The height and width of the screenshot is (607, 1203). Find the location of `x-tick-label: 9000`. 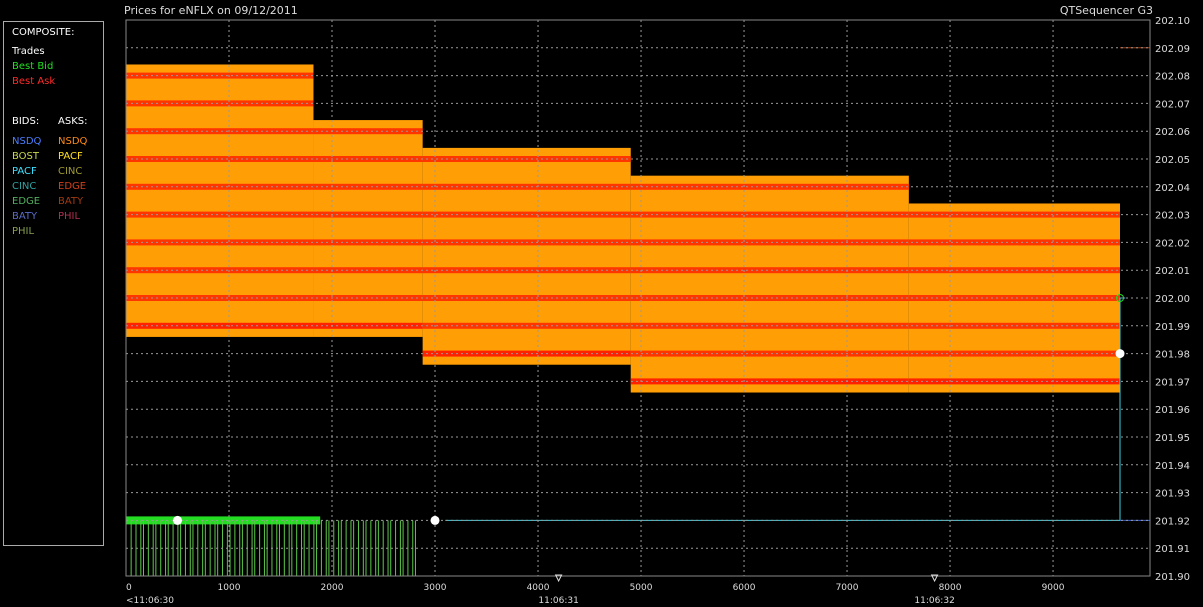

x-tick-label: 9000 is located at coordinates (1053, 588).